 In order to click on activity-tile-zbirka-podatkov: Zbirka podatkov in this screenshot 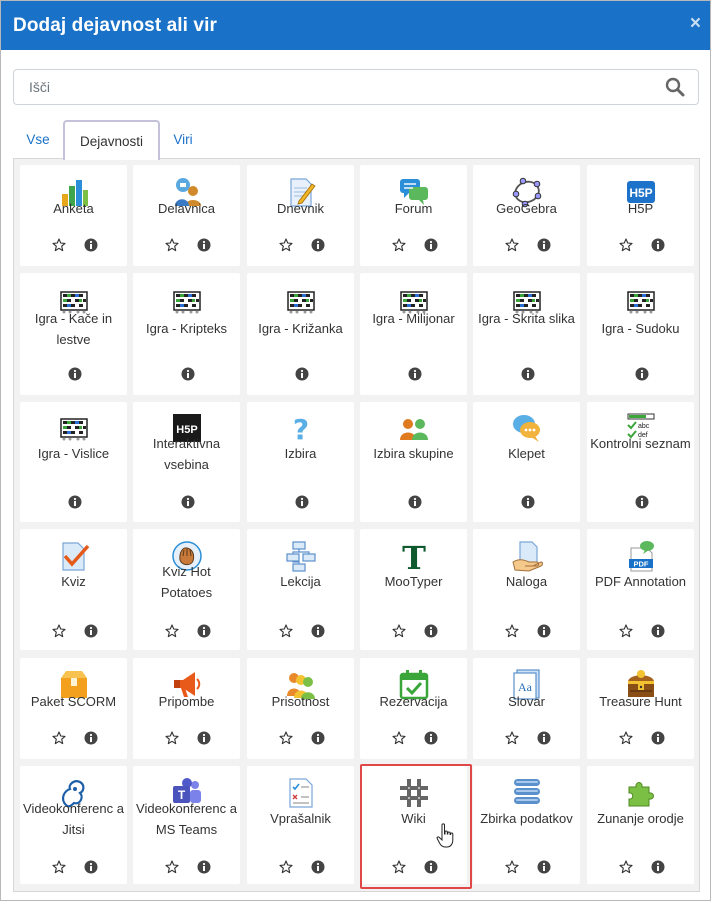, I will do `click(526, 825)`.